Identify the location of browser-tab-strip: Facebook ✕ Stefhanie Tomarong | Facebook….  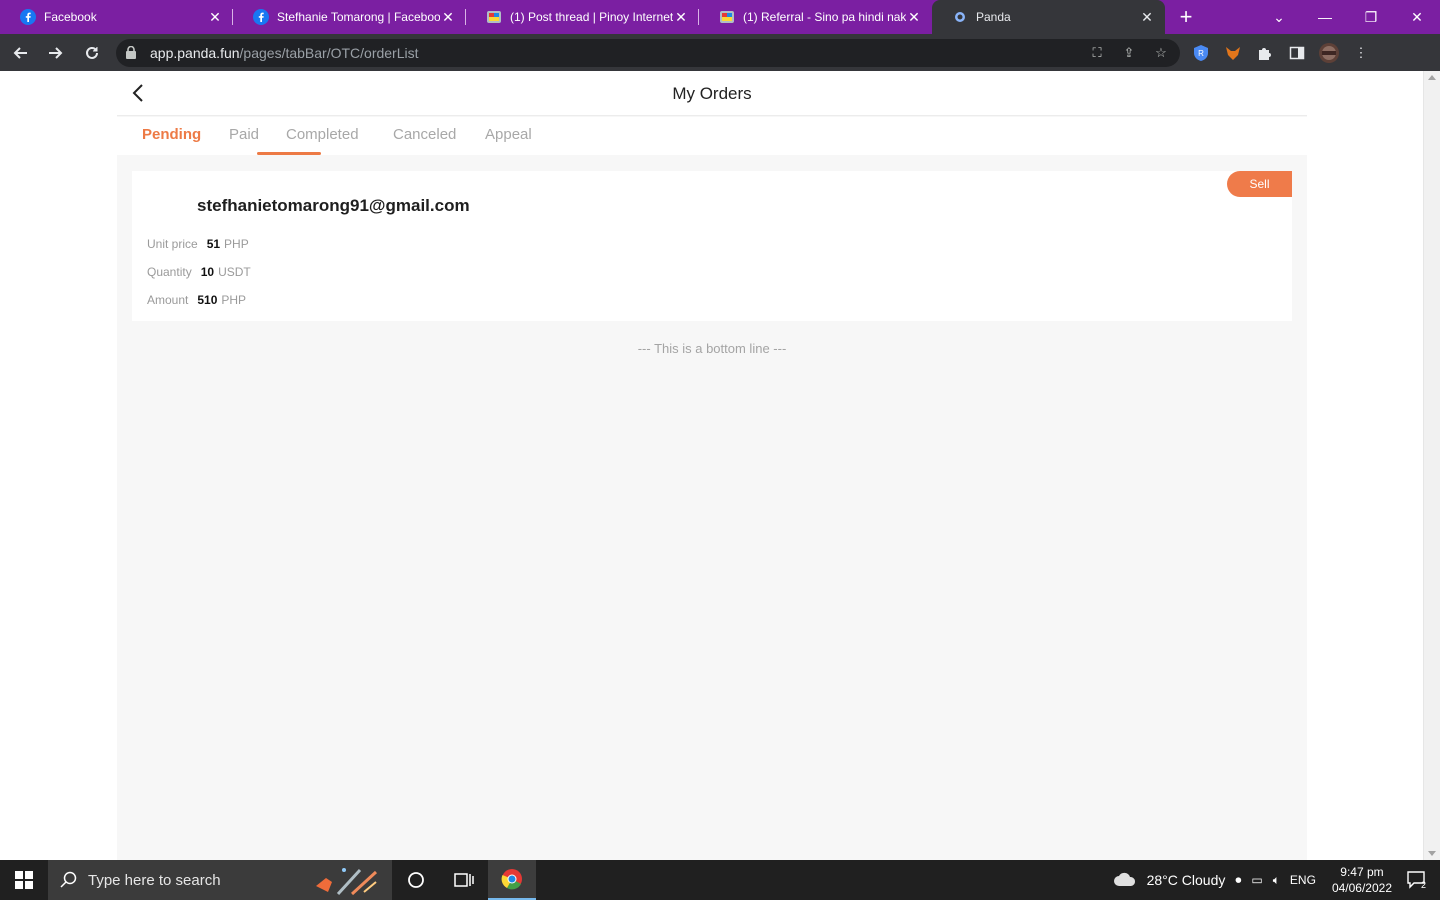
(720, 17).